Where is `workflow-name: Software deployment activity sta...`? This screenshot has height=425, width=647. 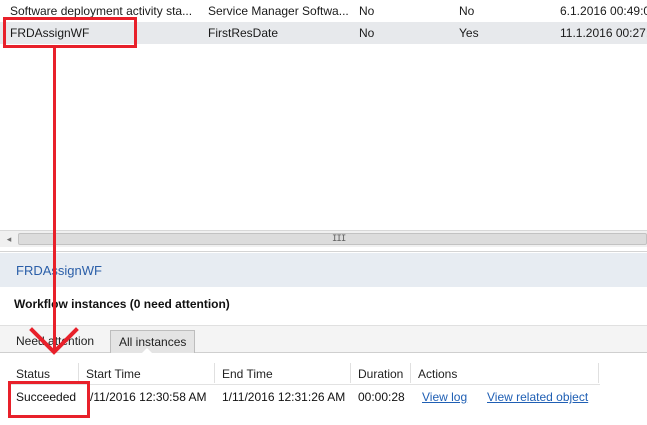
workflow-name: Software deployment activity sta... is located at coordinates (101, 11).